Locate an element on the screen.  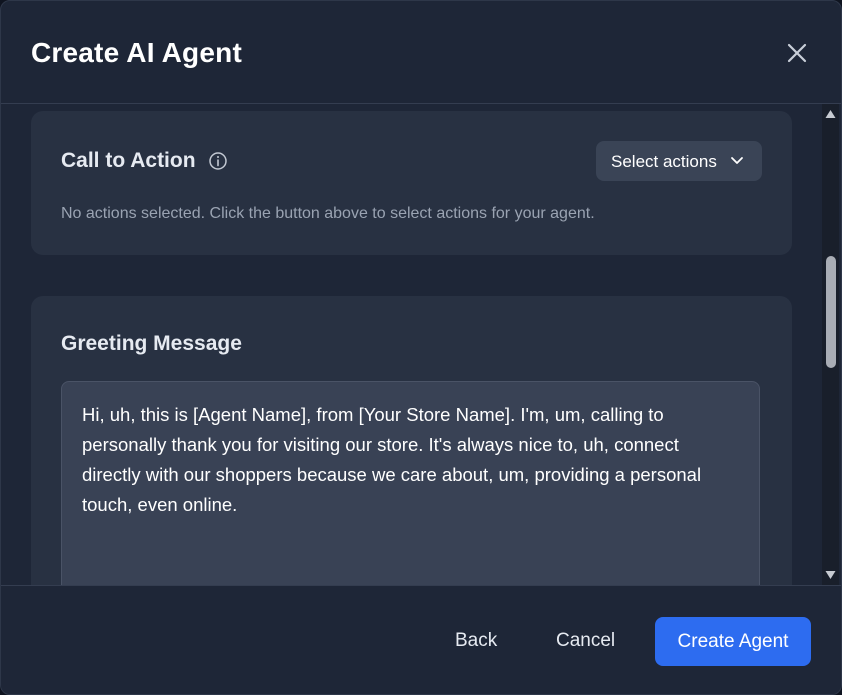
scrollbar-thumb is located at coordinates (831, 312).